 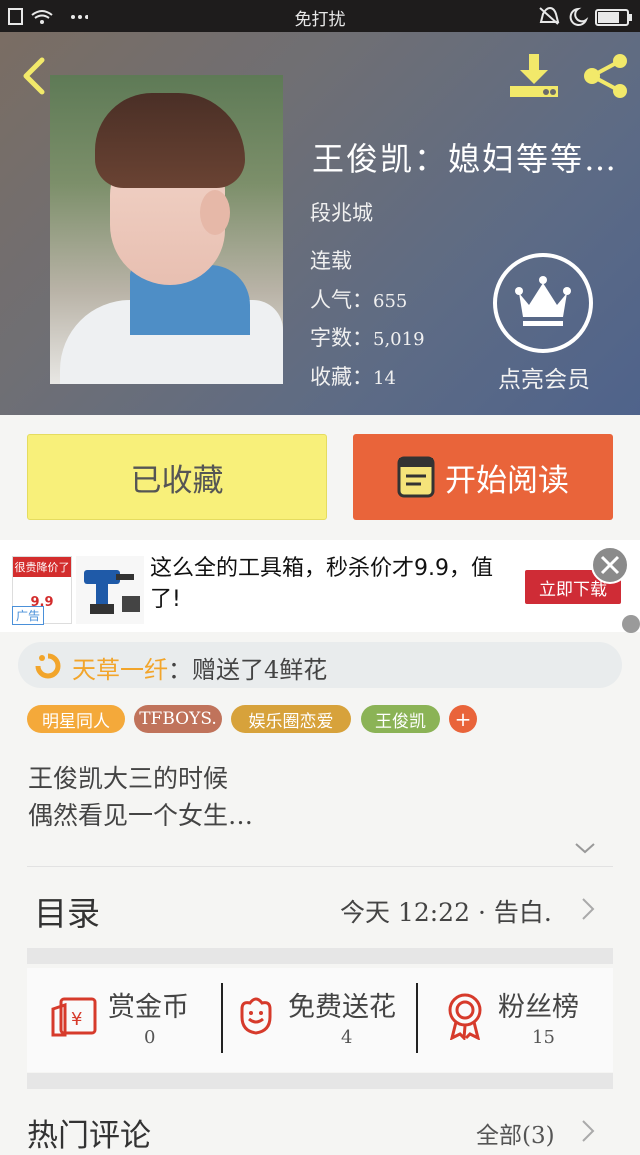 What do you see at coordinates (34, 76) in the screenshot?
I see `back-arrow-icon` at bounding box center [34, 76].